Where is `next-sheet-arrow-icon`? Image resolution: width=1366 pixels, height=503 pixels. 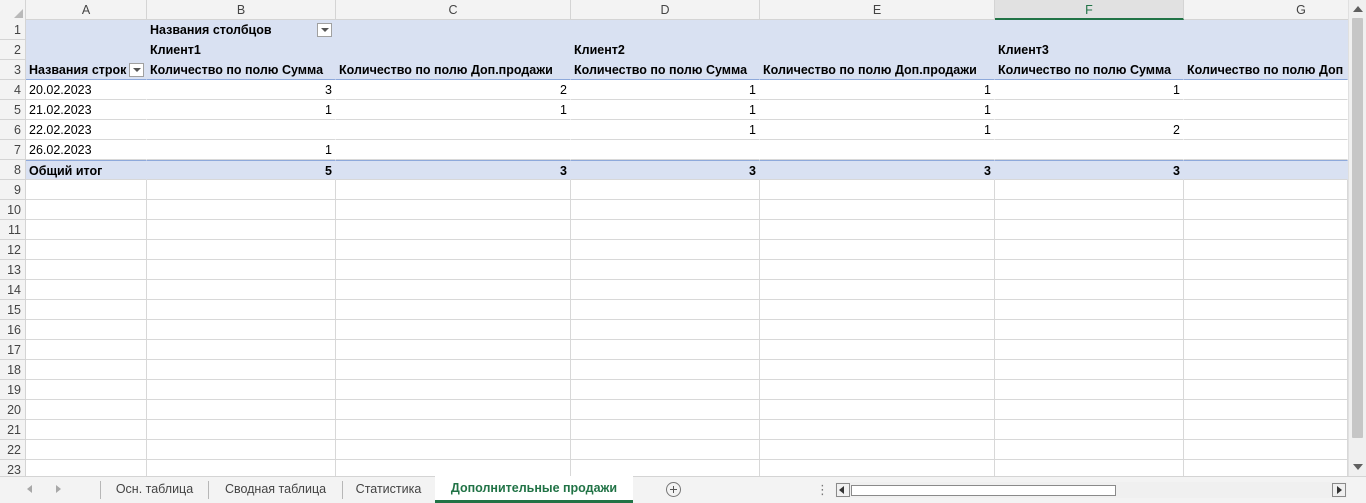
next-sheet-arrow-icon is located at coordinates (58, 489).